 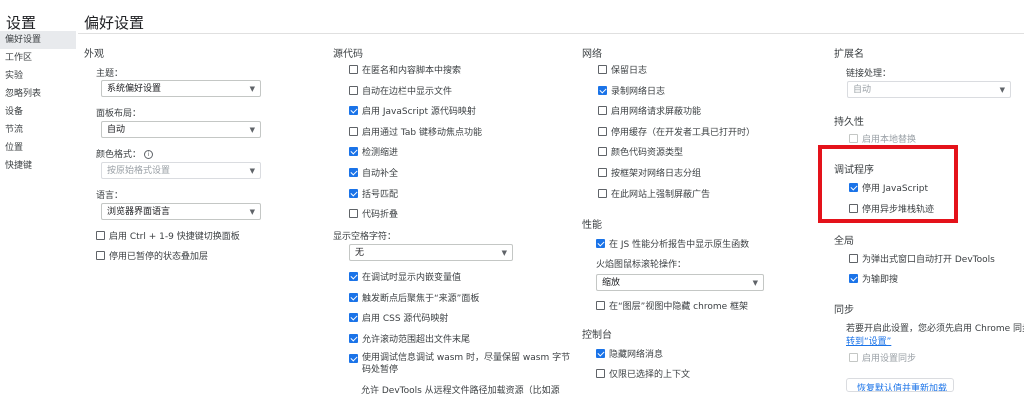 What do you see at coordinates (844, 310) in the screenshot?
I see `section-sync: 同步` at bounding box center [844, 310].